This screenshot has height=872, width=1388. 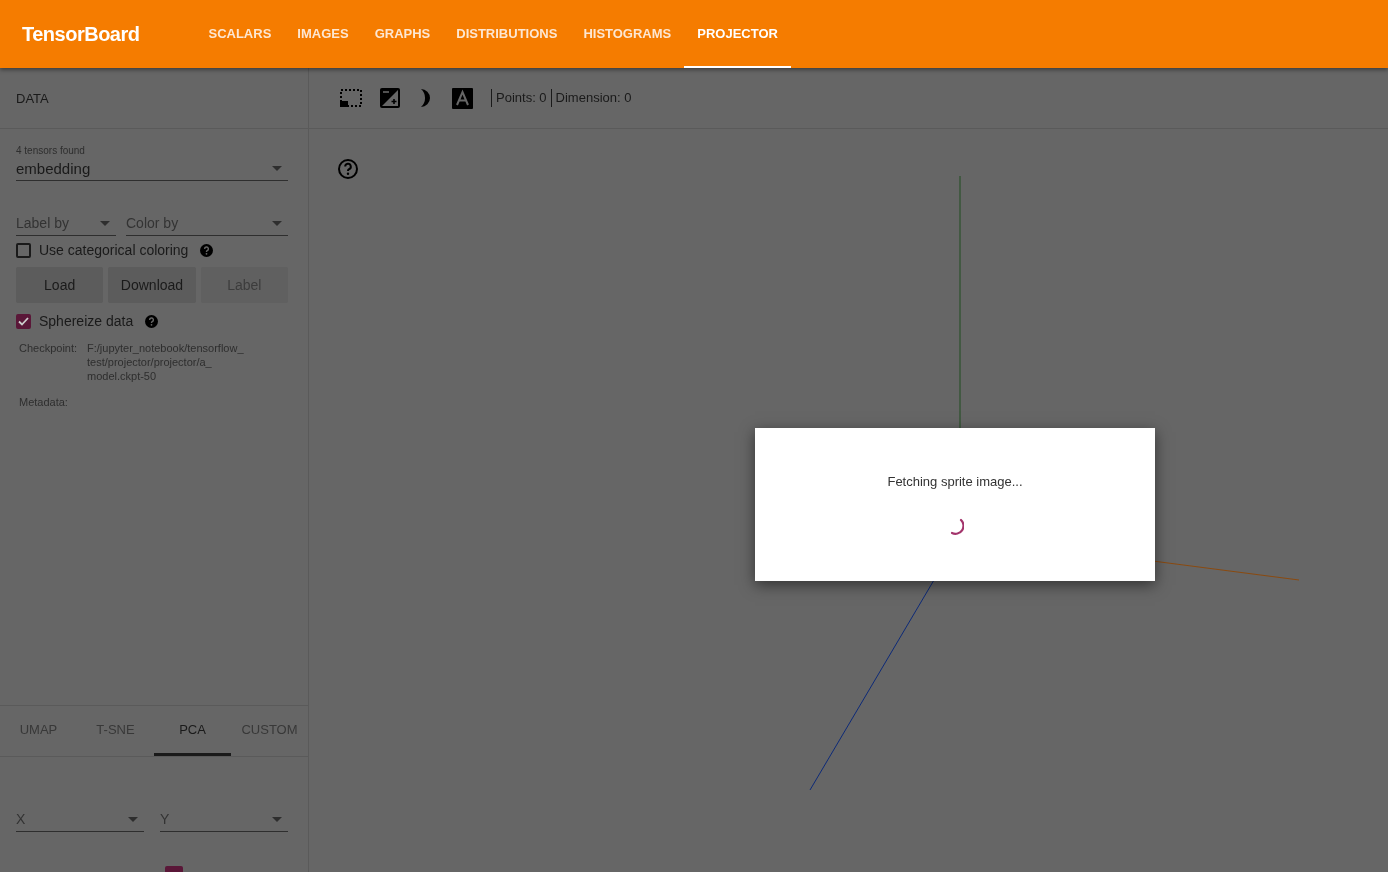 What do you see at coordinates (507, 34) in the screenshot?
I see `nav-tab: DISTRIBUTIONS` at bounding box center [507, 34].